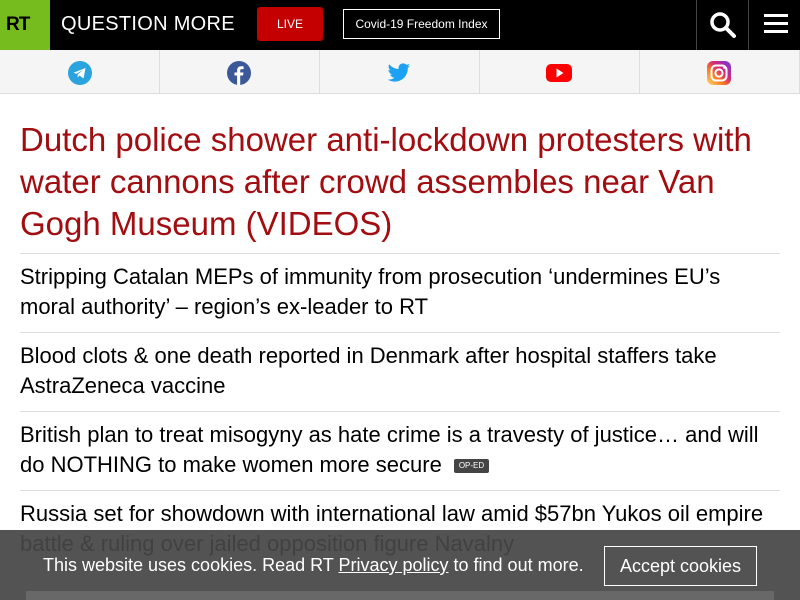 The image size is (800, 600). What do you see at coordinates (191, 565) in the screenshot?
I see `cookie-text-before: This website uses cookies. Read RT` at bounding box center [191, 565].